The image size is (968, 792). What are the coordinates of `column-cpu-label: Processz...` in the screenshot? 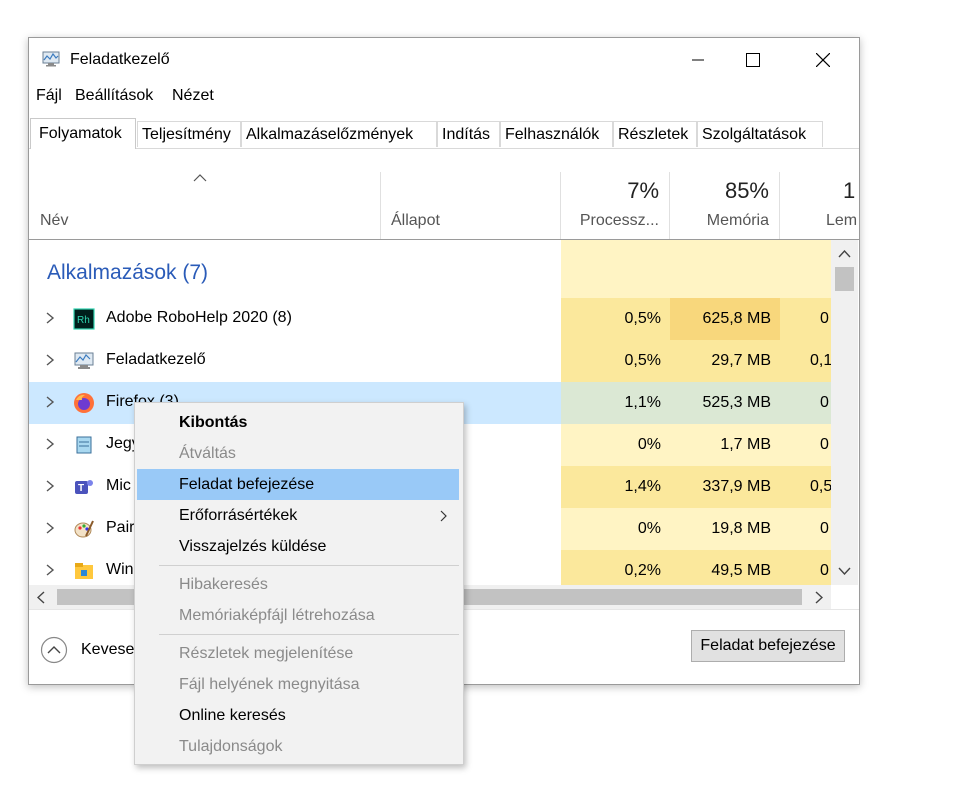 It's located at (619, 220).